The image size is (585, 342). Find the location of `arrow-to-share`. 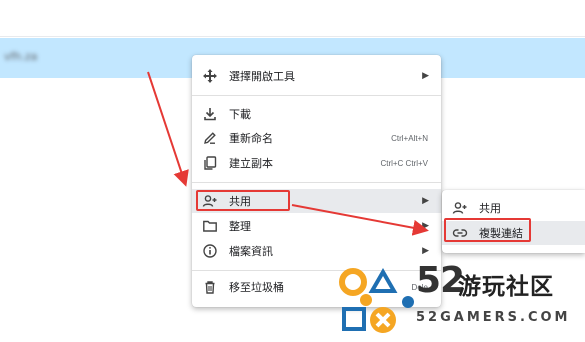

arrow-to-share is located at coordinates (168, 129).